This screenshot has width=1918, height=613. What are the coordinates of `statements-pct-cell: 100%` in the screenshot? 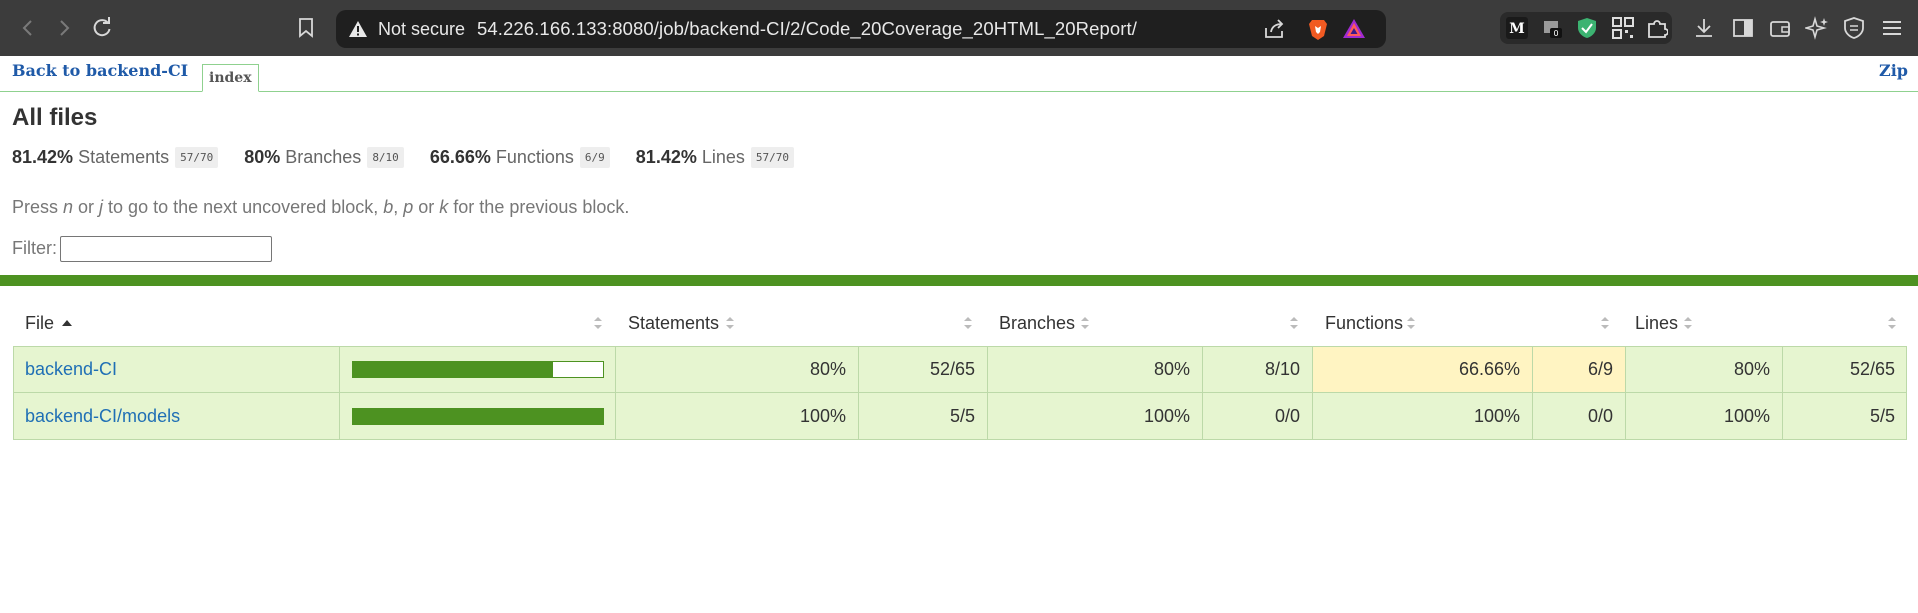 It's located at (737, 416).